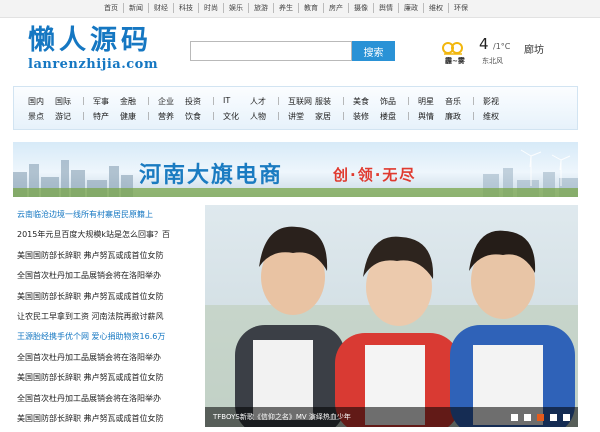 The image size is (600, 432). I want to click on category-link: 维权, so click(496, 116).